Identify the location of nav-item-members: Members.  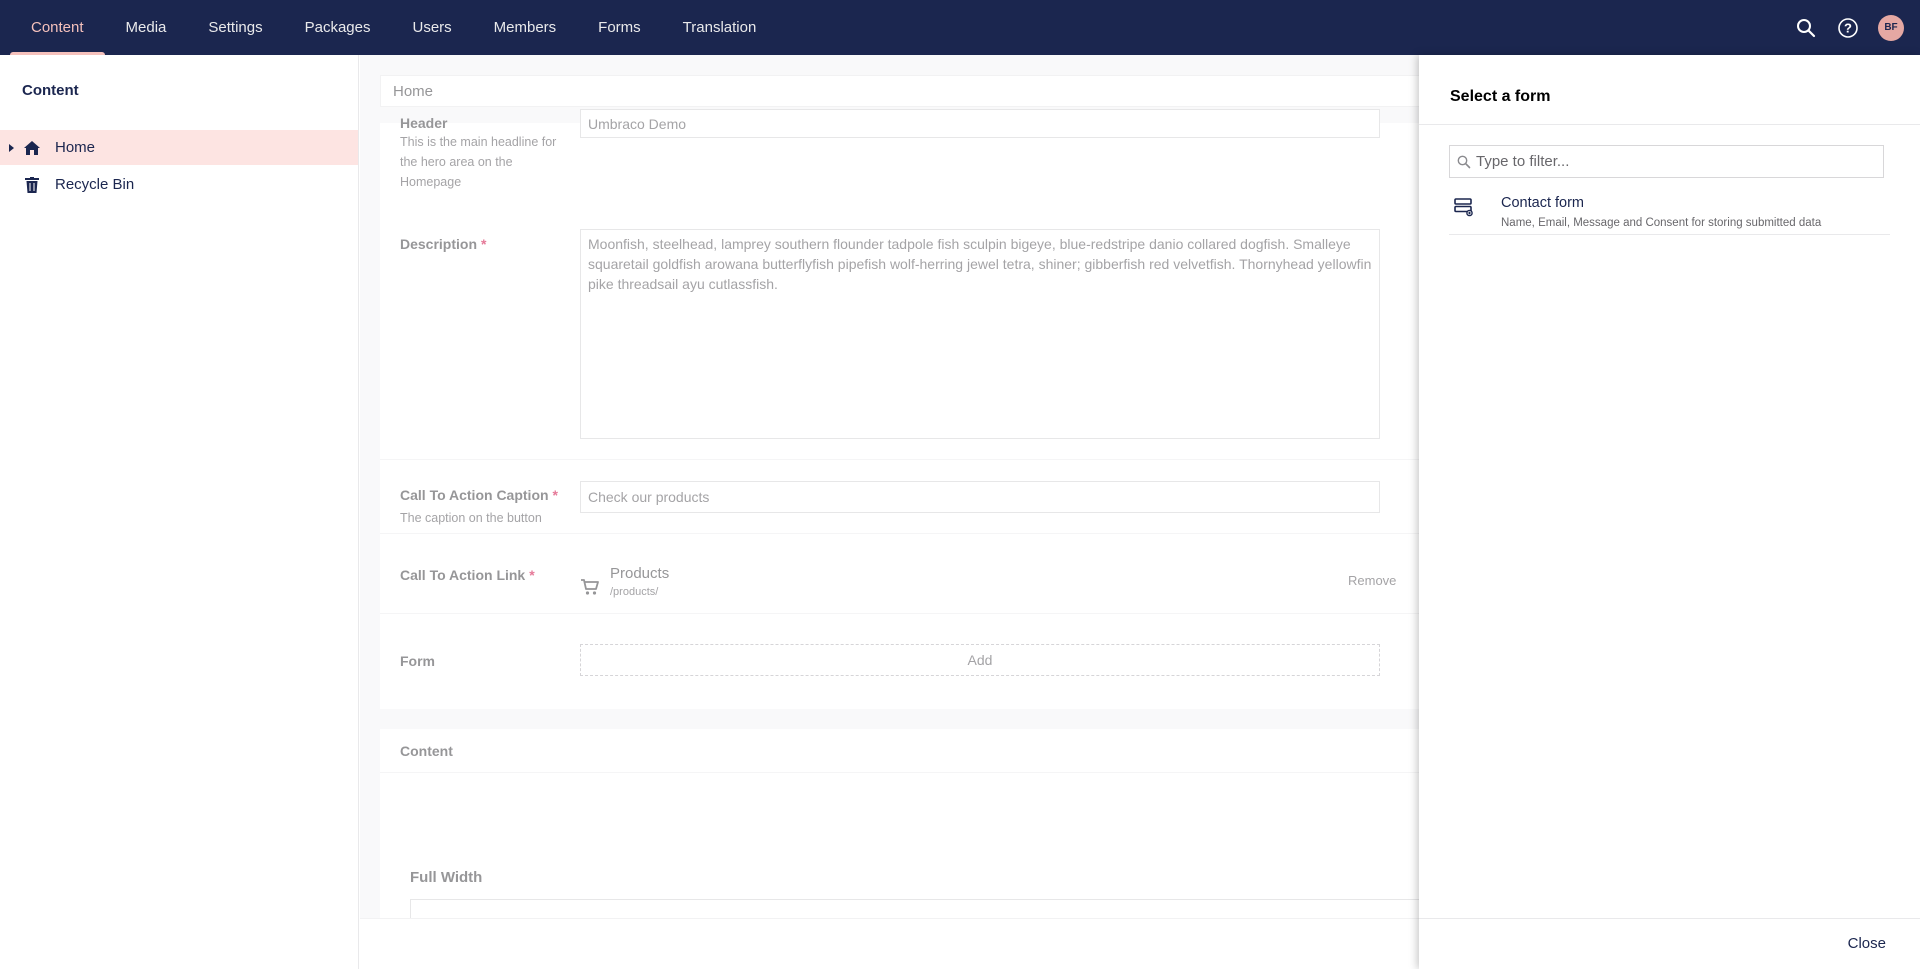
(525, 27).